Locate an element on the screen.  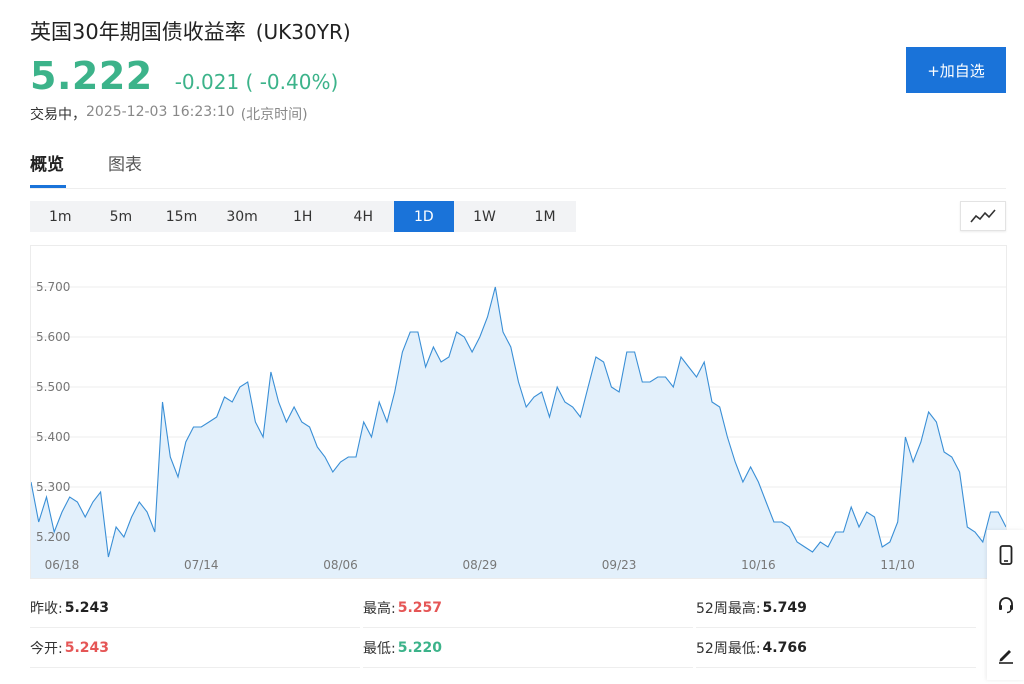
time-range-selector: 1m 5m 15m 30m 1H 4H 1D 1W 1M is located at coordinates (303, 216).